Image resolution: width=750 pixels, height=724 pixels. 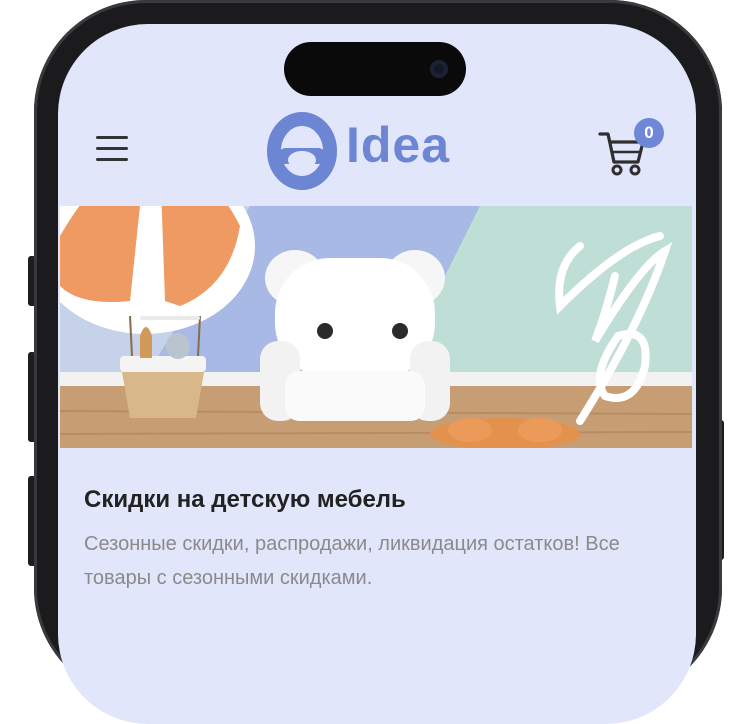 I want to click on logo-text: Idea, so click(x=398, y=145).